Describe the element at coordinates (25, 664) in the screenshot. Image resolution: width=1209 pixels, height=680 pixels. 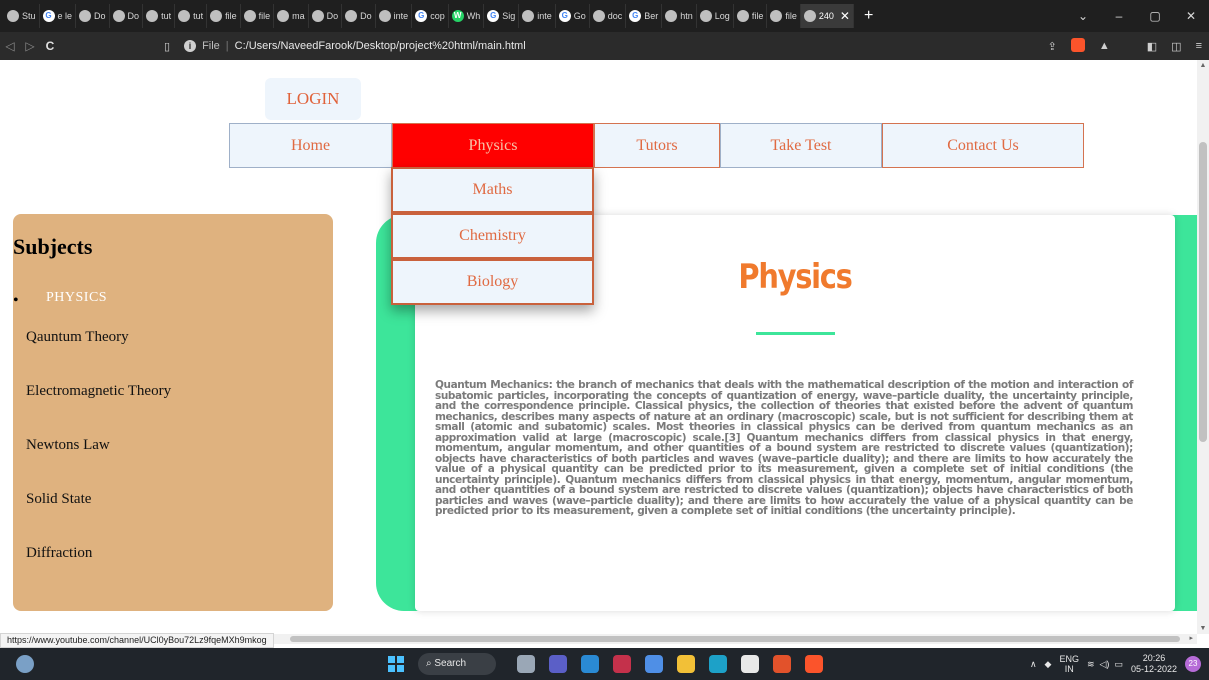
I see `weather-widget-icon` at that location.